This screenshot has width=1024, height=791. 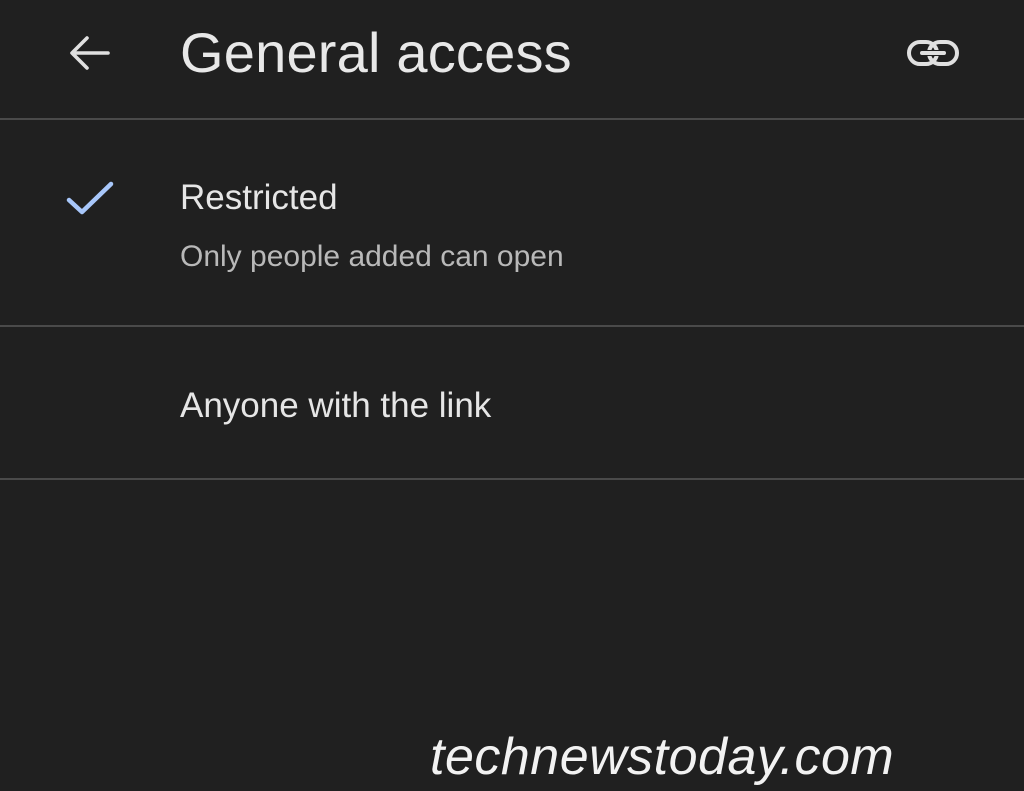 I want to click on option-description: Only people added can open, so click(x=372, y=256).